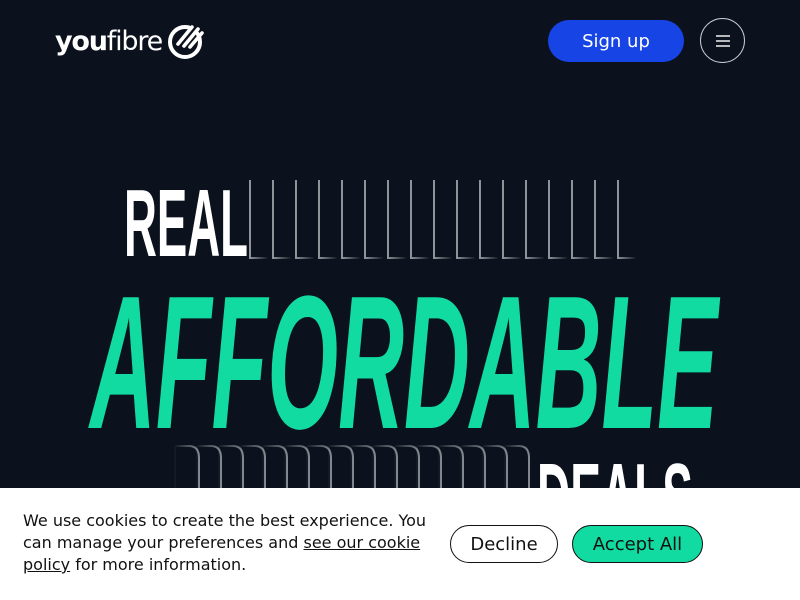  I want to click on echo-trail-top, so click(442, 219).